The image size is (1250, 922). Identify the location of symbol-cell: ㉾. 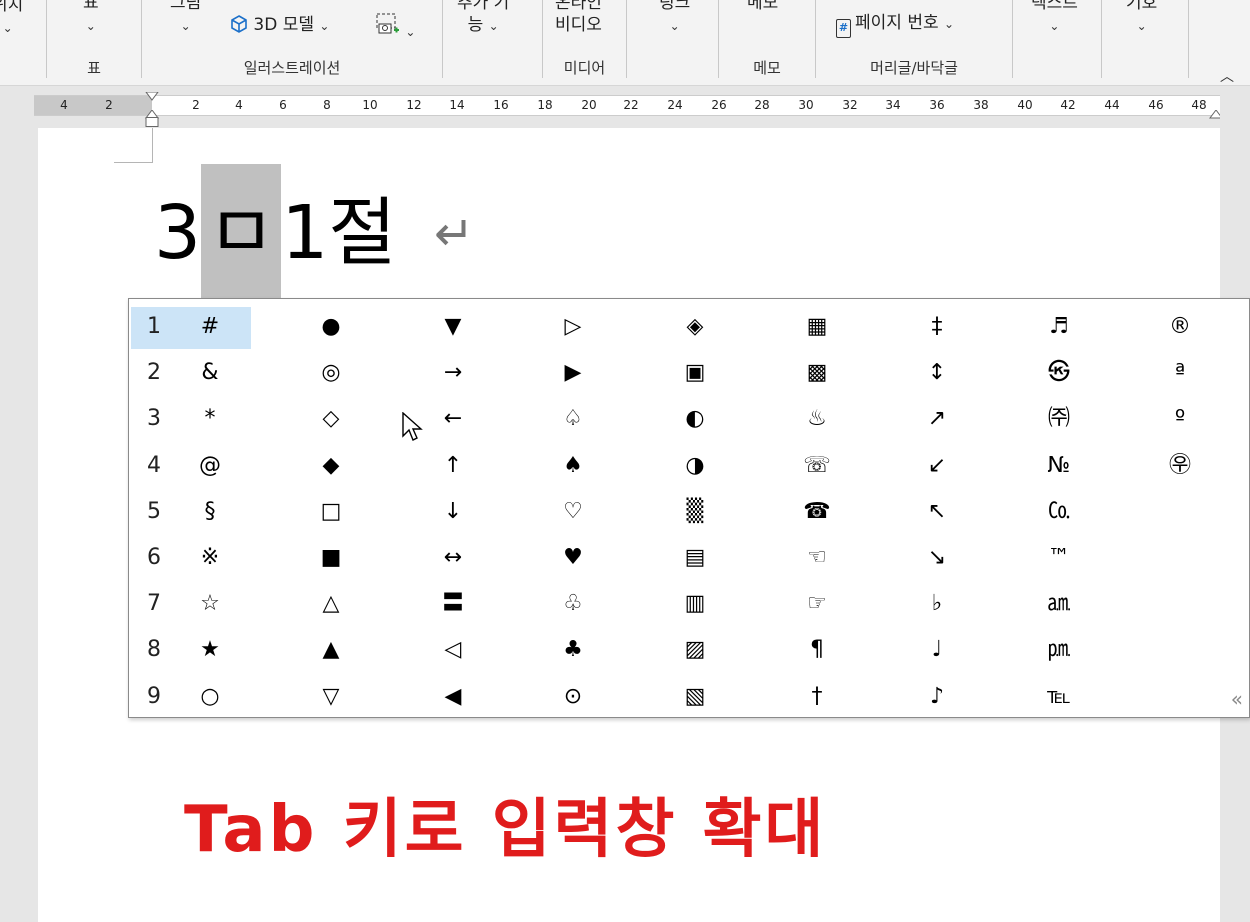
(1180, 466).